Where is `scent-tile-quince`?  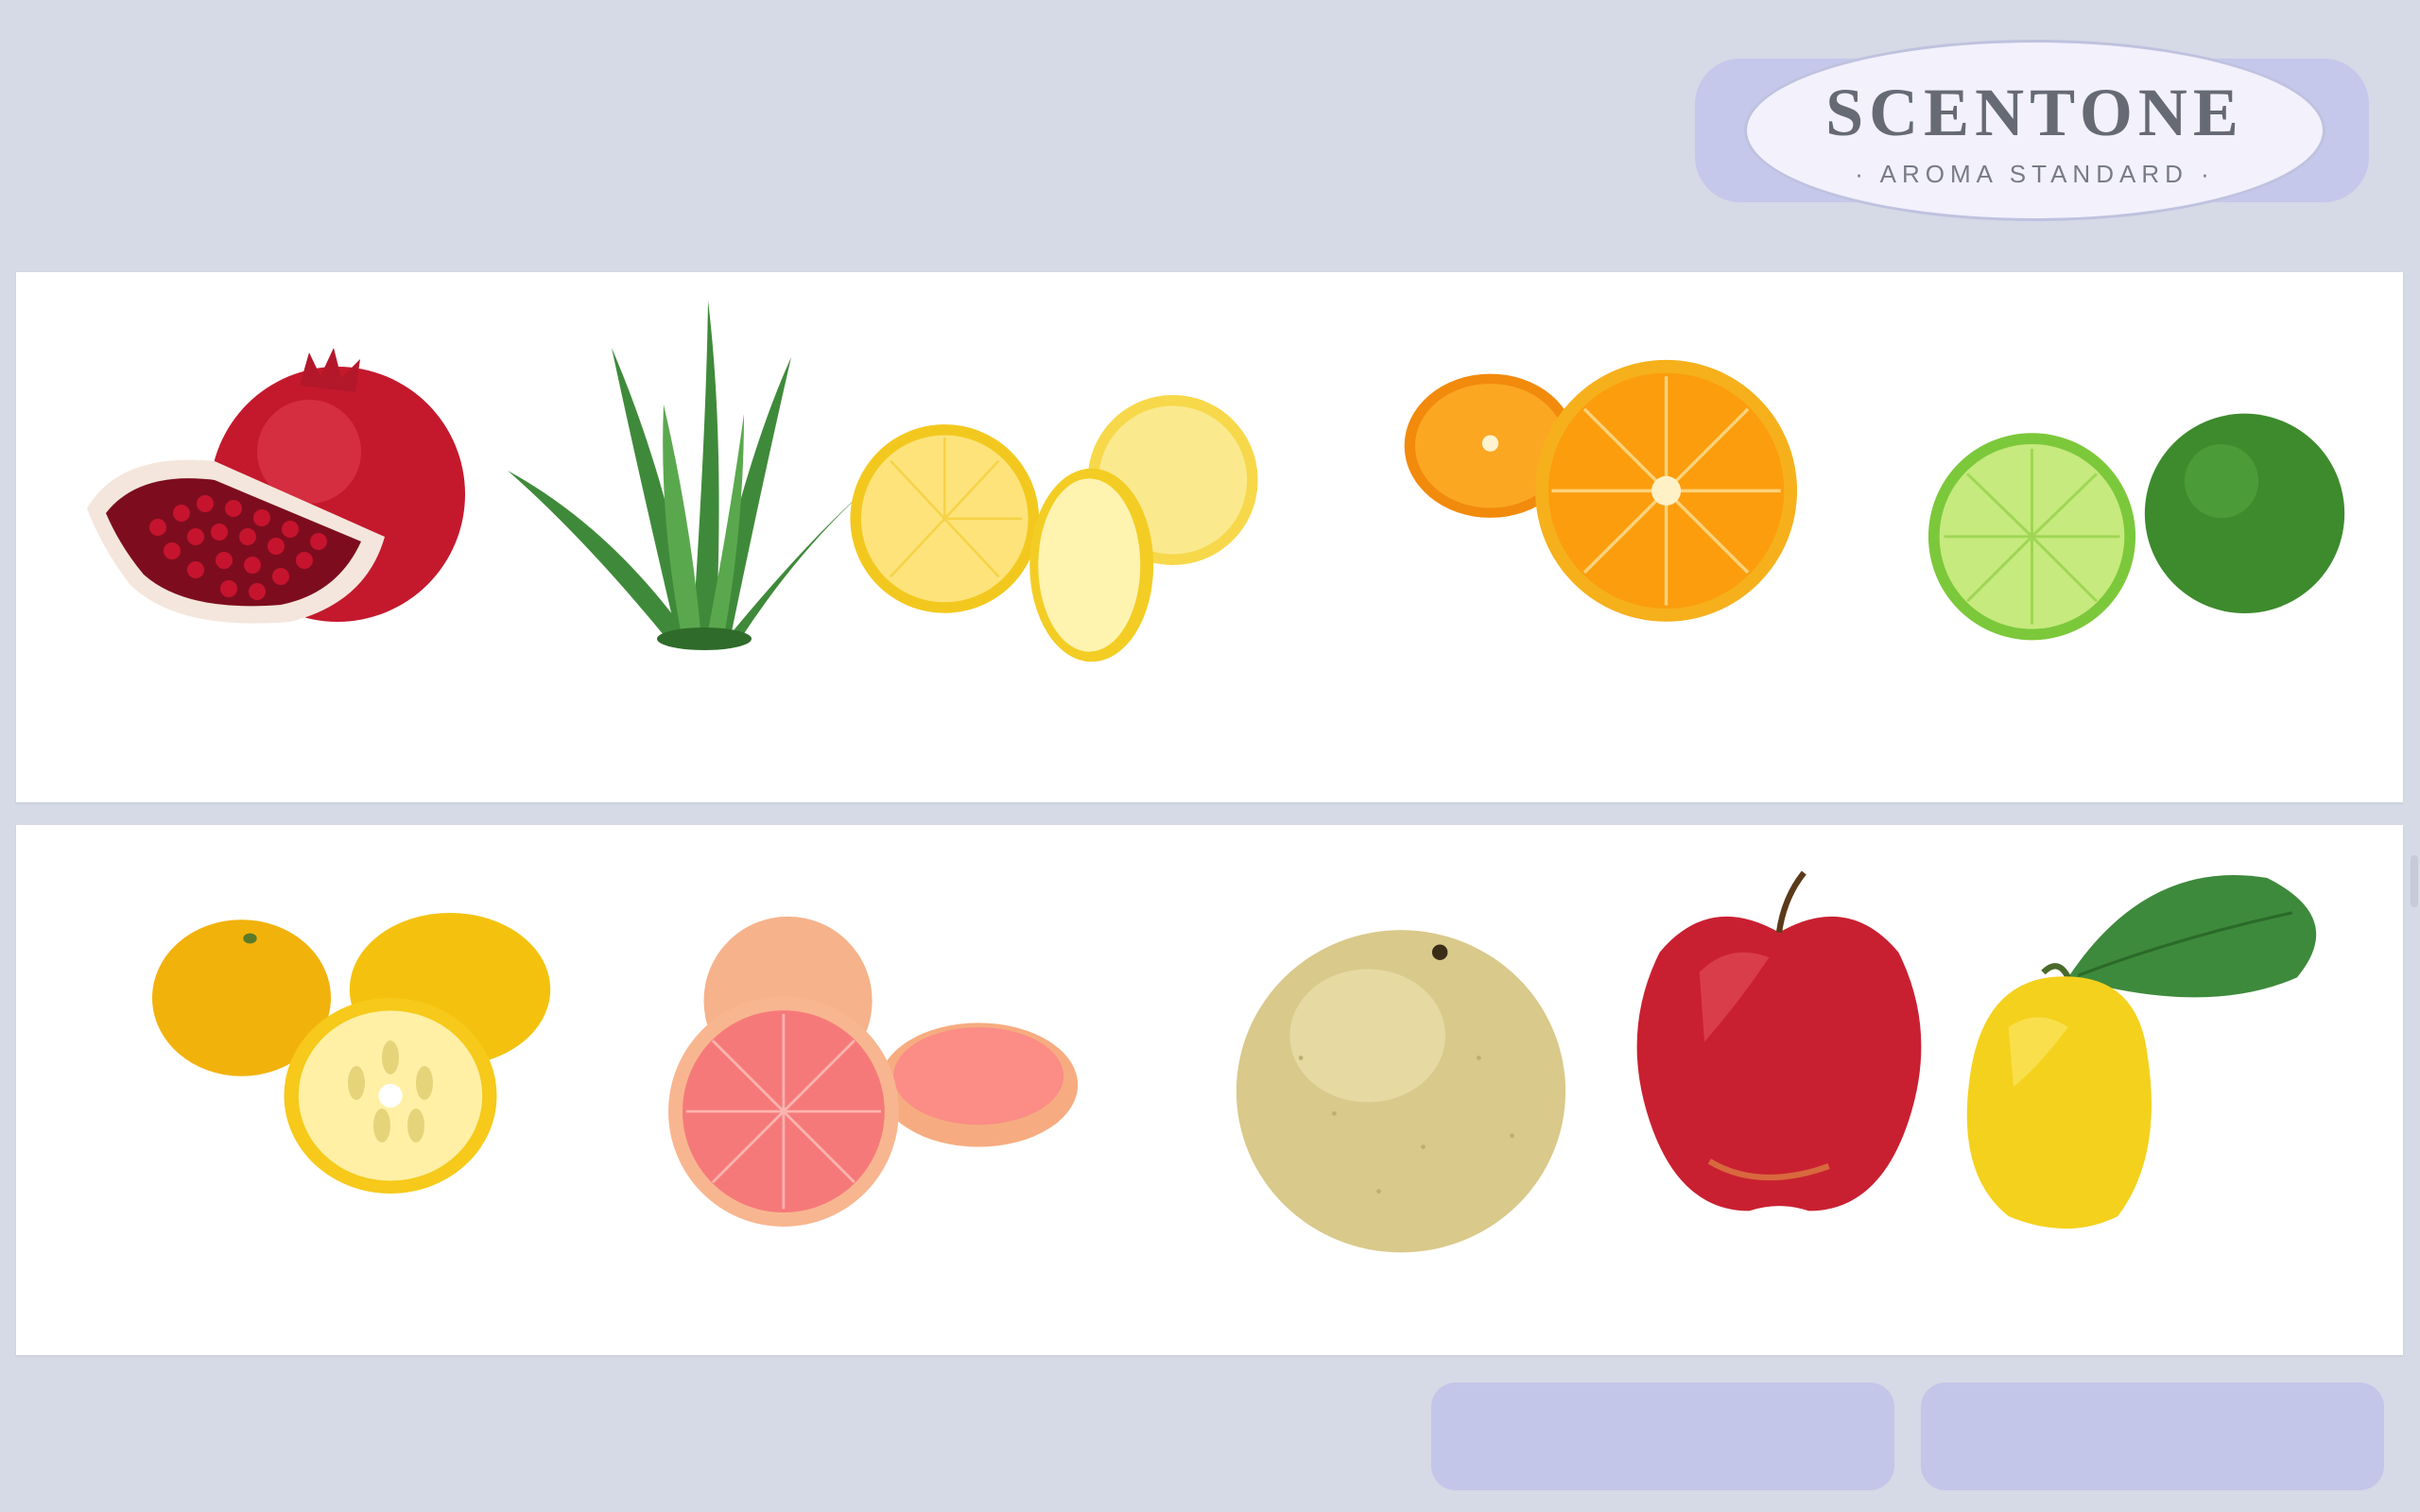
scent-tile-quince is located at coordinates (2147, 1047).